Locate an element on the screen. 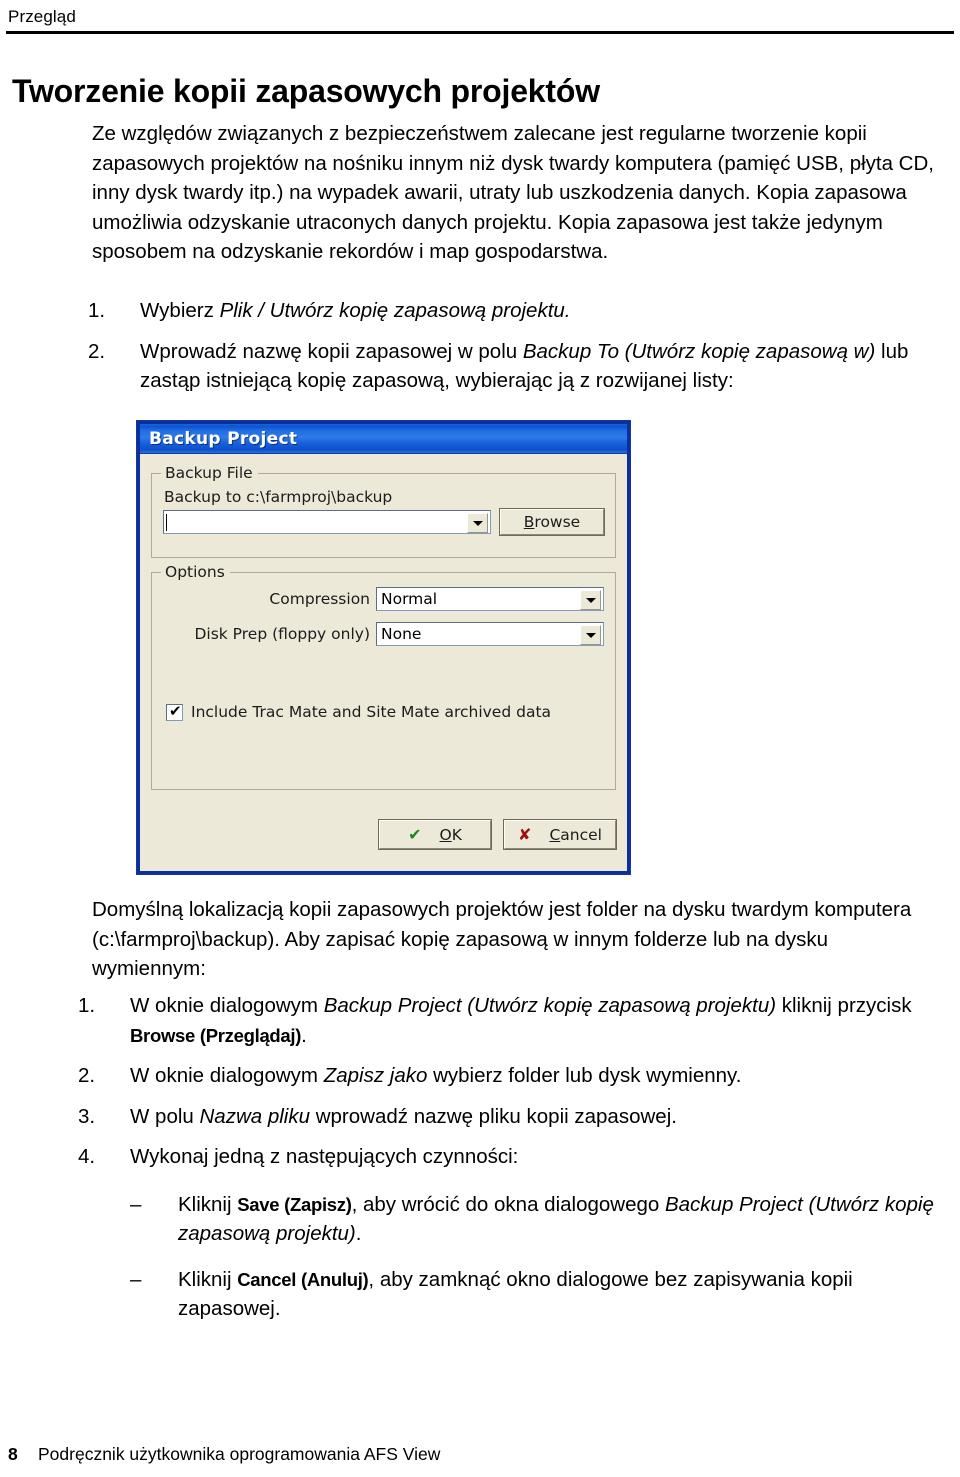  list-marker: 4. is located at coordinates (87, 1156).